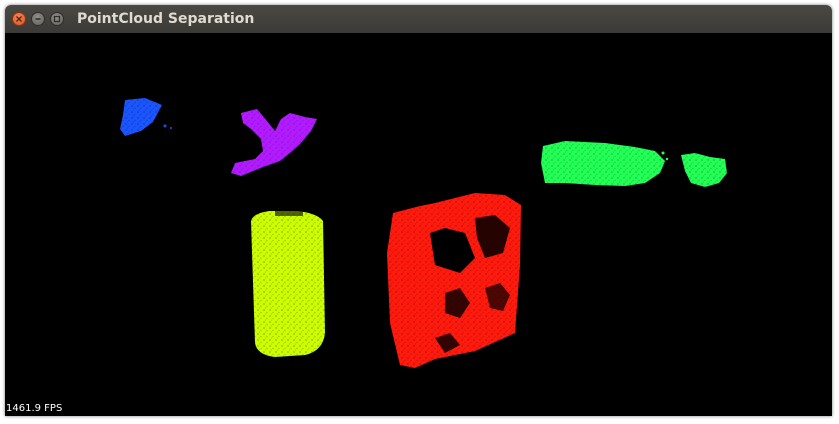 This screenshot has width=839, height=424. I want to click on title-bar: PointCloud Separation, so click(418, 19).